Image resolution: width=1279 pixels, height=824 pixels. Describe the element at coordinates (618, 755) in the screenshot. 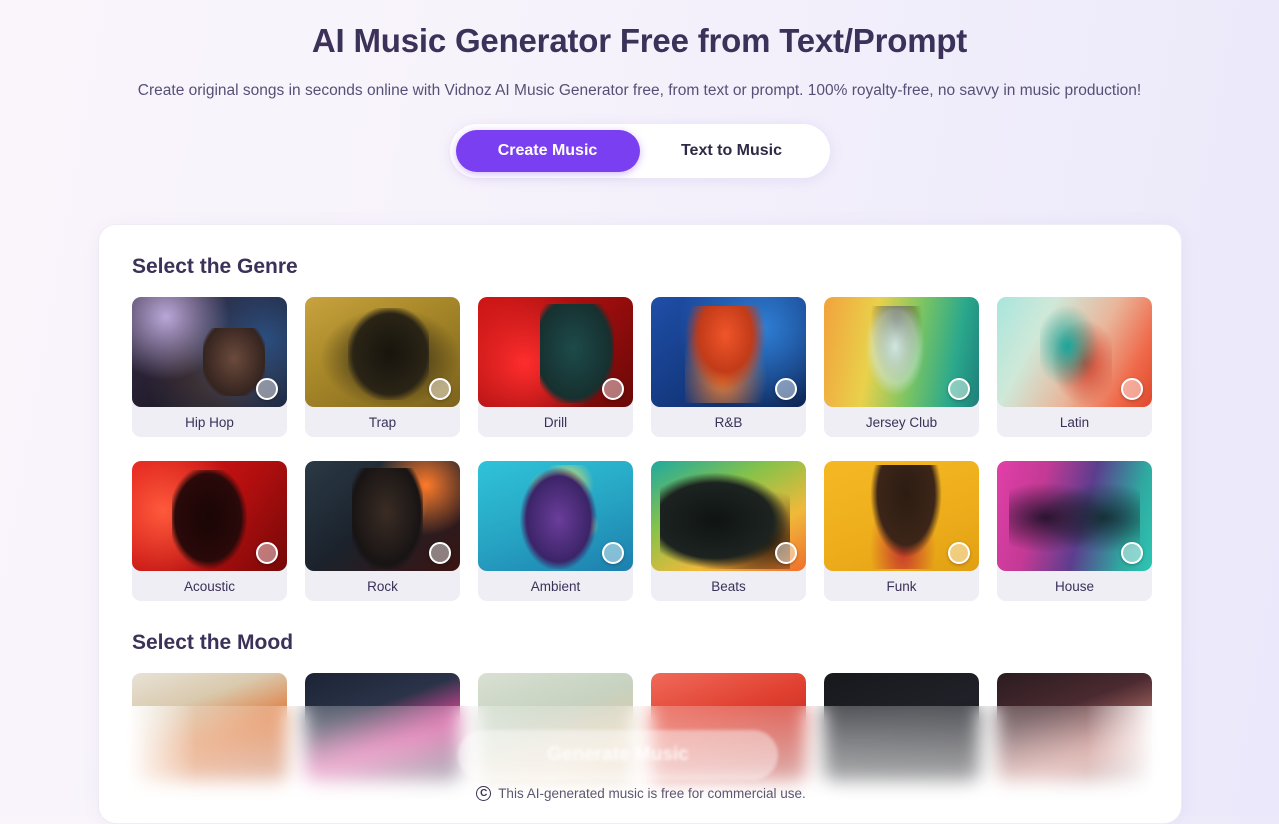

I see `generate-music-button: Generate Music` at that location.